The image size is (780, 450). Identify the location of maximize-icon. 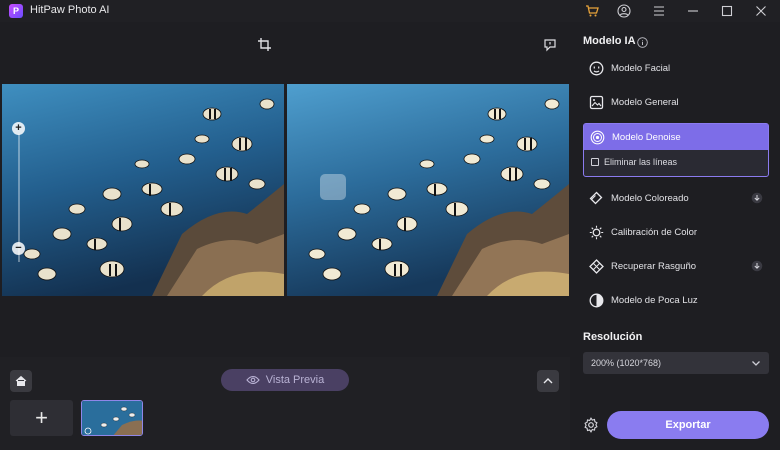
(727, 11).